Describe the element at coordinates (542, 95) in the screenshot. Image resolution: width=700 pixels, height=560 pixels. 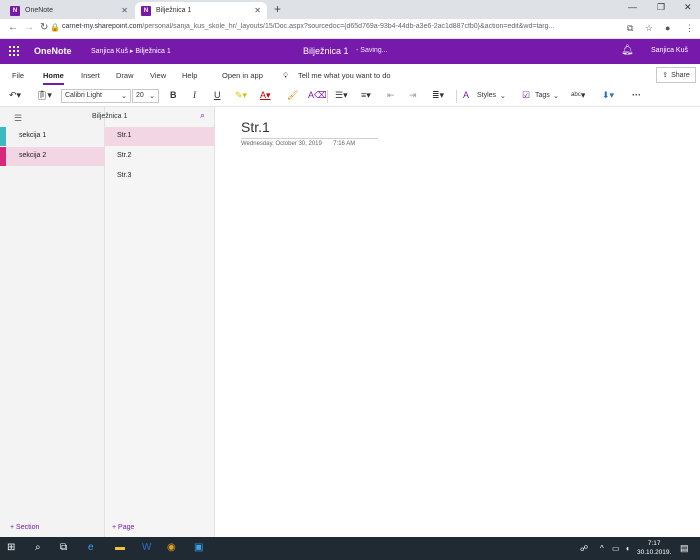
I see `tags-button: Tags` at that location.